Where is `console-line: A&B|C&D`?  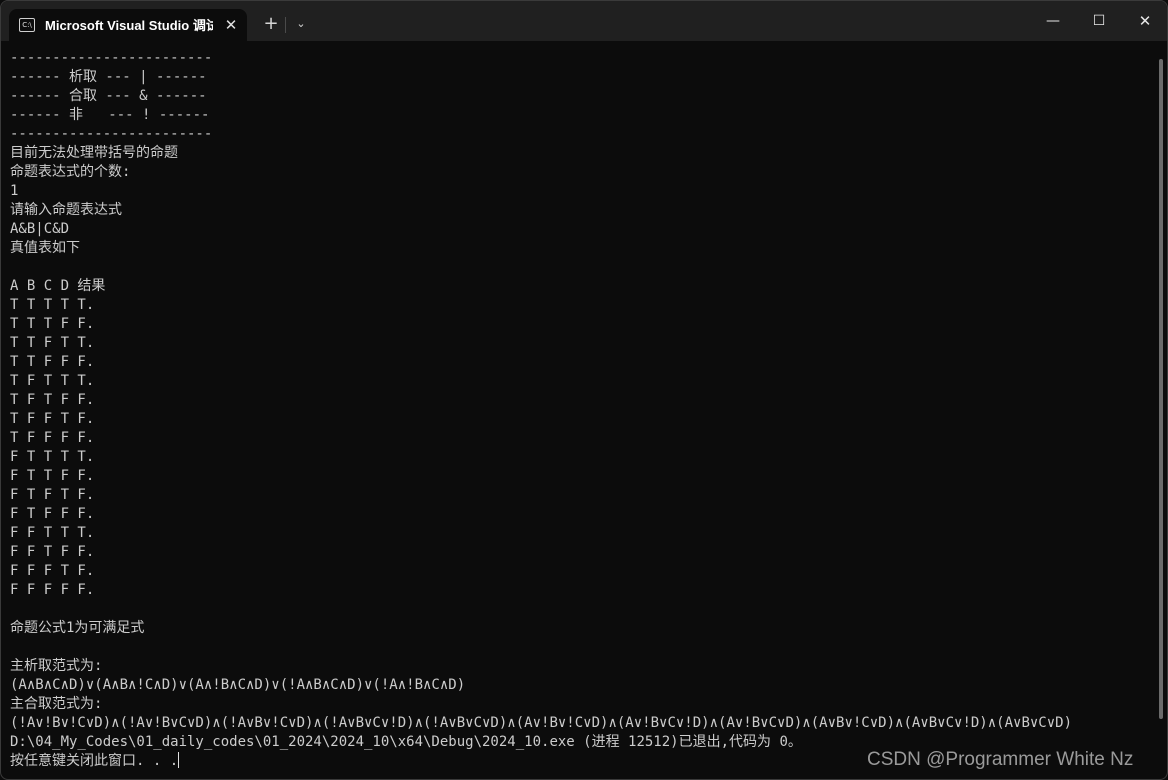 console-line: A&B|C&D is located at coordinates (40, 229).